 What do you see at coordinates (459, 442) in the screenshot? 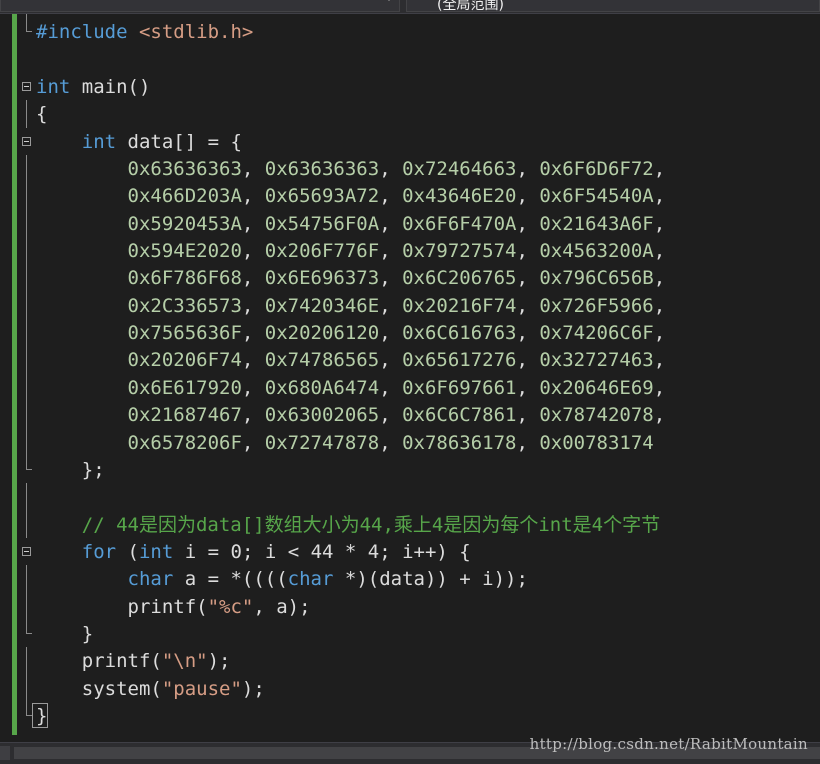
I see `code-token: 0x78636178` at bounding box center [459, 442].